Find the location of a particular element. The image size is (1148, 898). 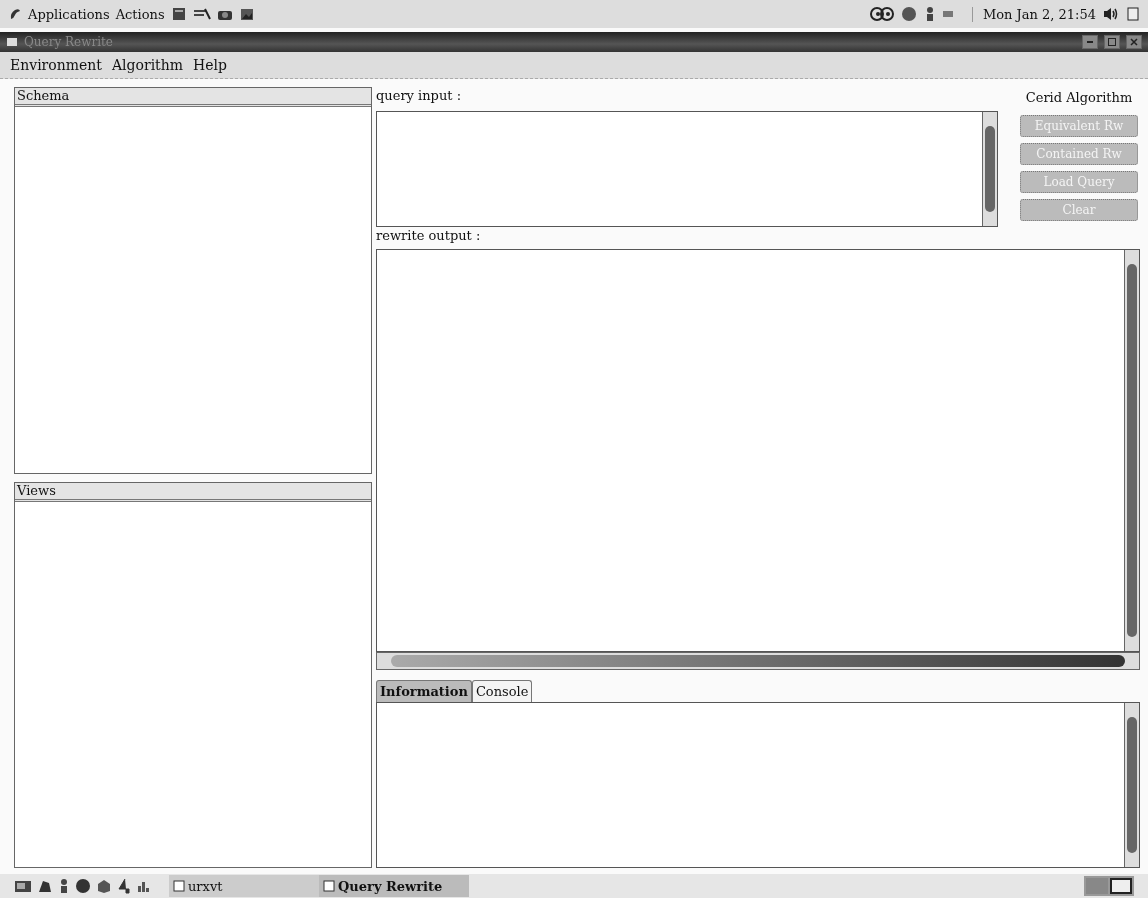

minimize-button is located at coordinates (1090, 42).